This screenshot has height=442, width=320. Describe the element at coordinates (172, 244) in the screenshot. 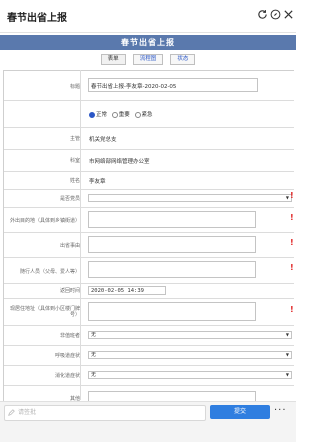

I see `reason-input` at that location.